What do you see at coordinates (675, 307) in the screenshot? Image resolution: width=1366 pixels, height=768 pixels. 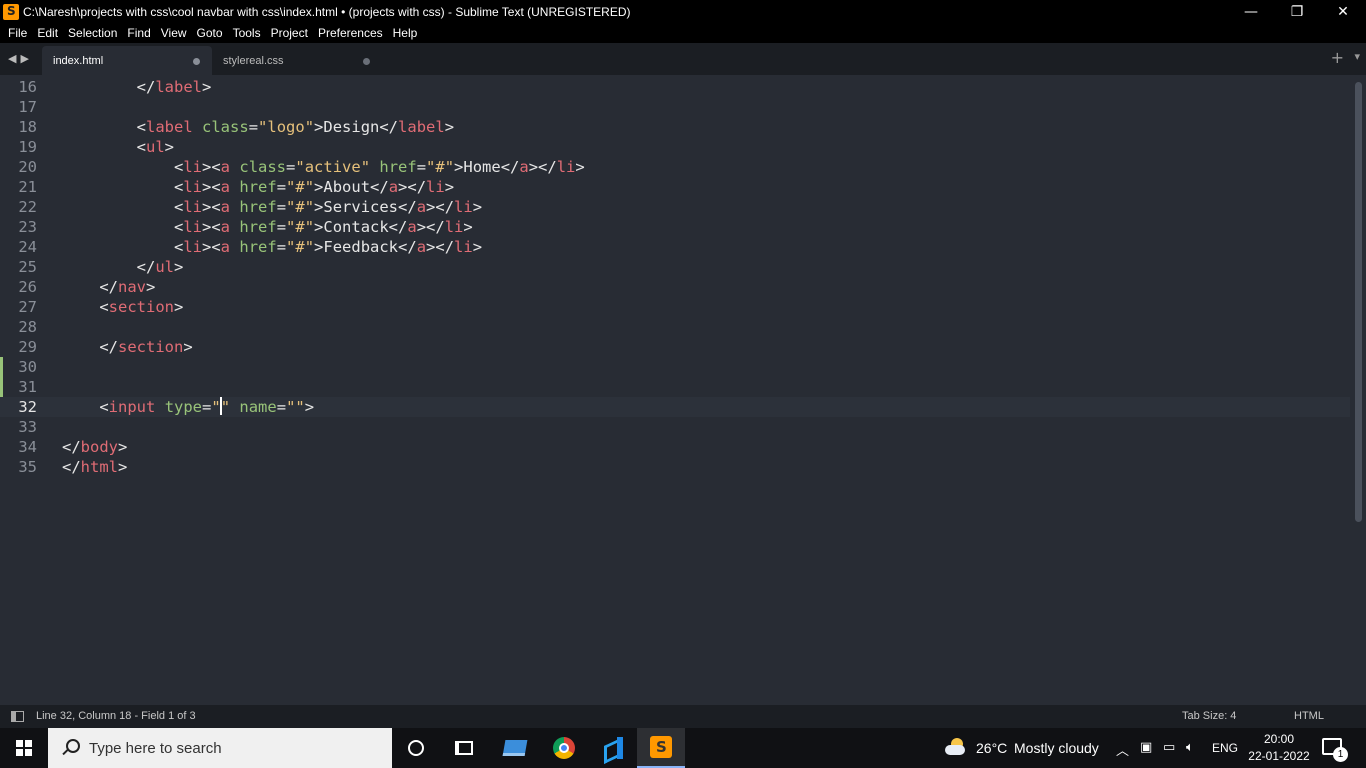 I see `code-line: 27 <section>` at bounding box center [675, 307].